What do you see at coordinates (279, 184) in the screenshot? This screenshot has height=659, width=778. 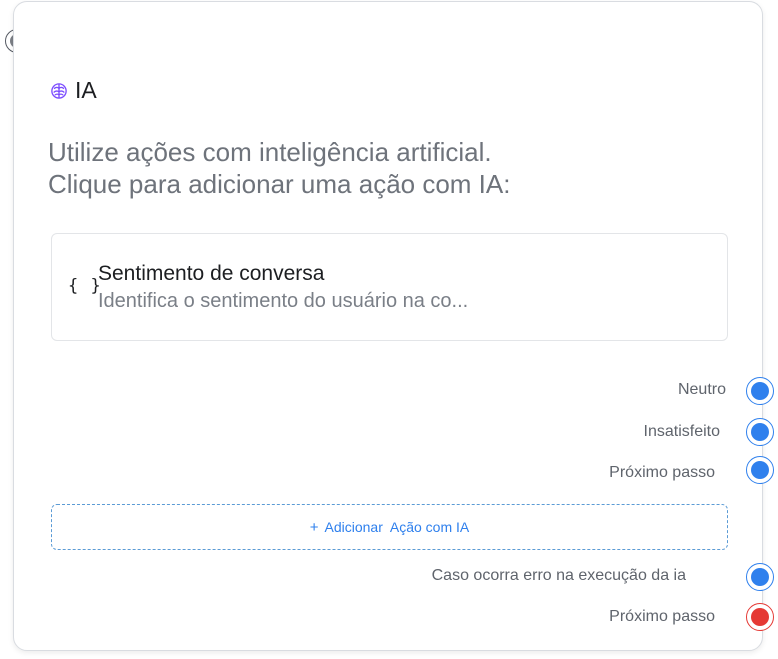 I see `description-line-2: Clique para adicionar uma ação com IA:` at bounding box center [279, 184].